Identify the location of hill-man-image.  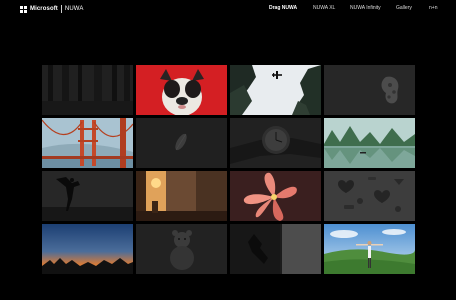
(369, 249).